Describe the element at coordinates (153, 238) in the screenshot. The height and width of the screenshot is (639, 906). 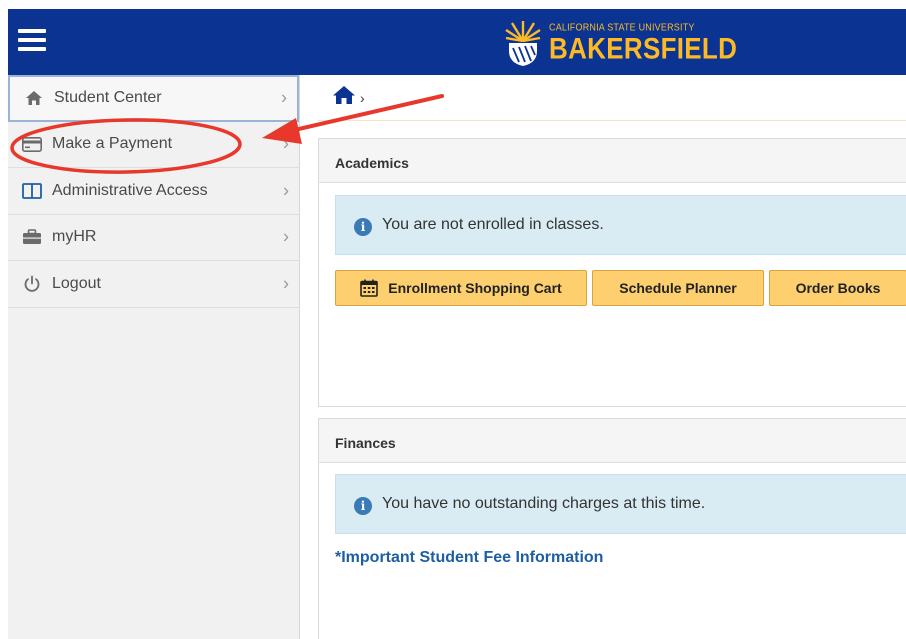
I see `sidebar-item-myhr: myHR ›` at that location.